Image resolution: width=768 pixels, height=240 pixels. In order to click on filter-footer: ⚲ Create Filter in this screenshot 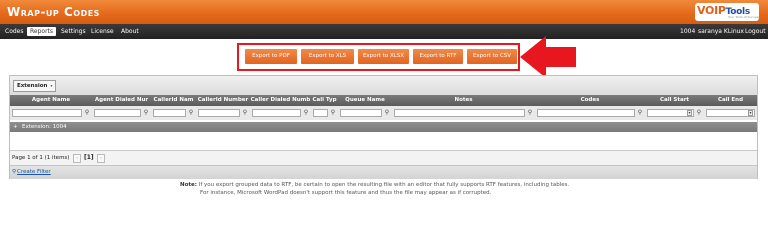, I will do `click(383, 172)`.